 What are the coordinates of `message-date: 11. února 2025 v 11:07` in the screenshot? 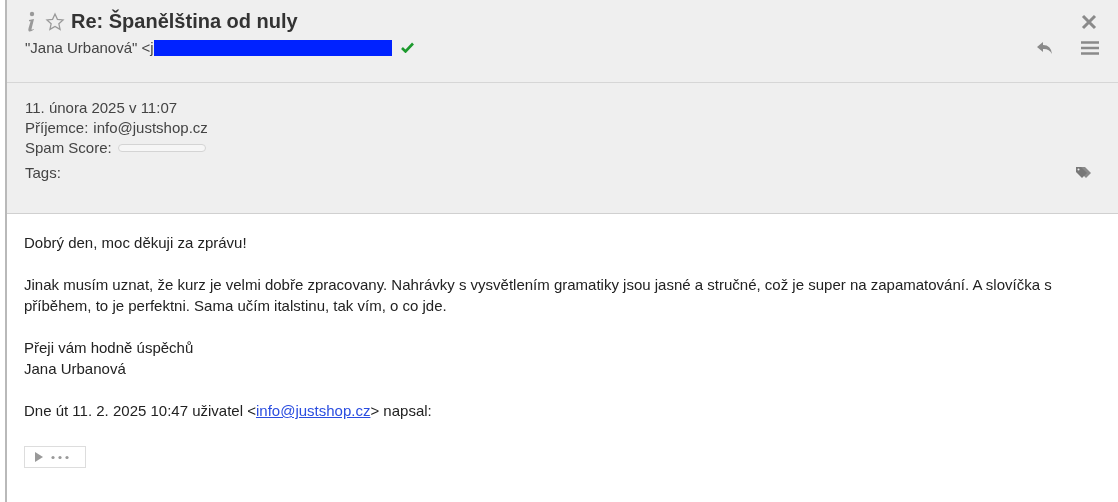 It's located at (102, 108).